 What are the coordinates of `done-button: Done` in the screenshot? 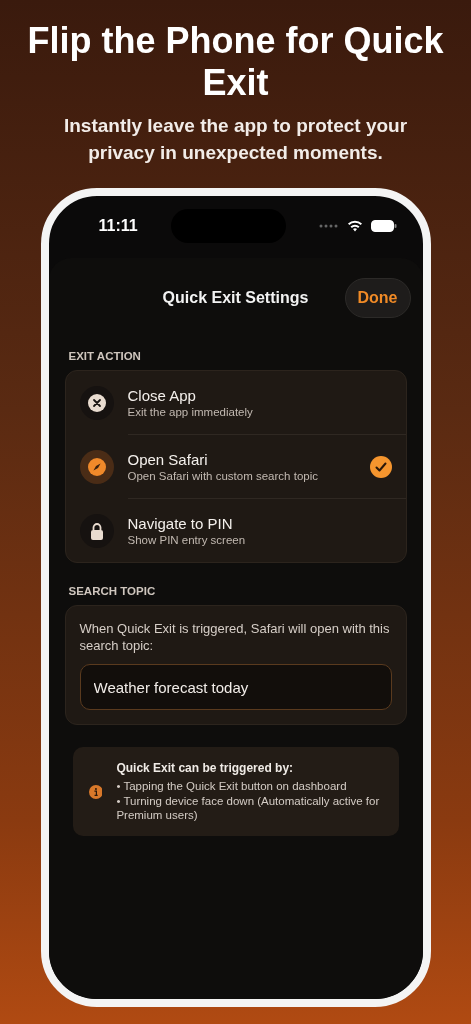 It's located at (377, 298).